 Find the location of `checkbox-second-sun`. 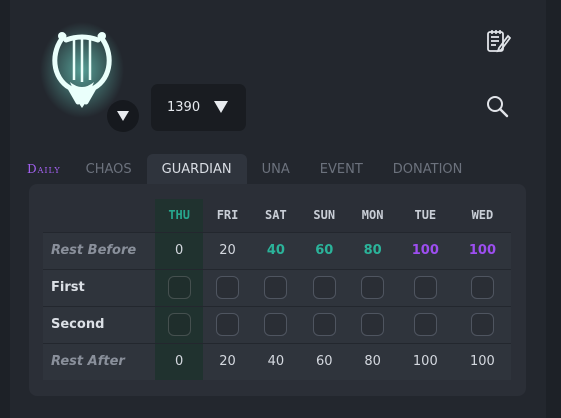

checkbox-second-sun is located at coordinates (324, 324).